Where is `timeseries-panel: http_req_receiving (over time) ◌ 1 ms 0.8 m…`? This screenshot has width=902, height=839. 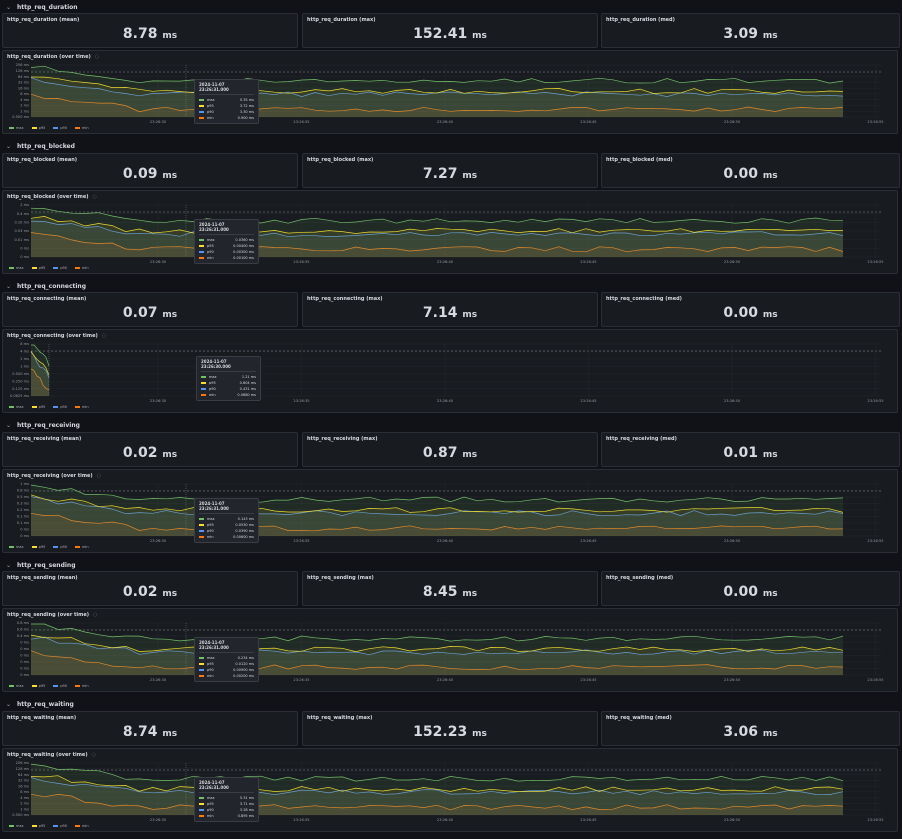
timeseries-panel: http_req_receiving (over time) ◌ 1 ms 0.8 m… is located at coordinates (450, 511).